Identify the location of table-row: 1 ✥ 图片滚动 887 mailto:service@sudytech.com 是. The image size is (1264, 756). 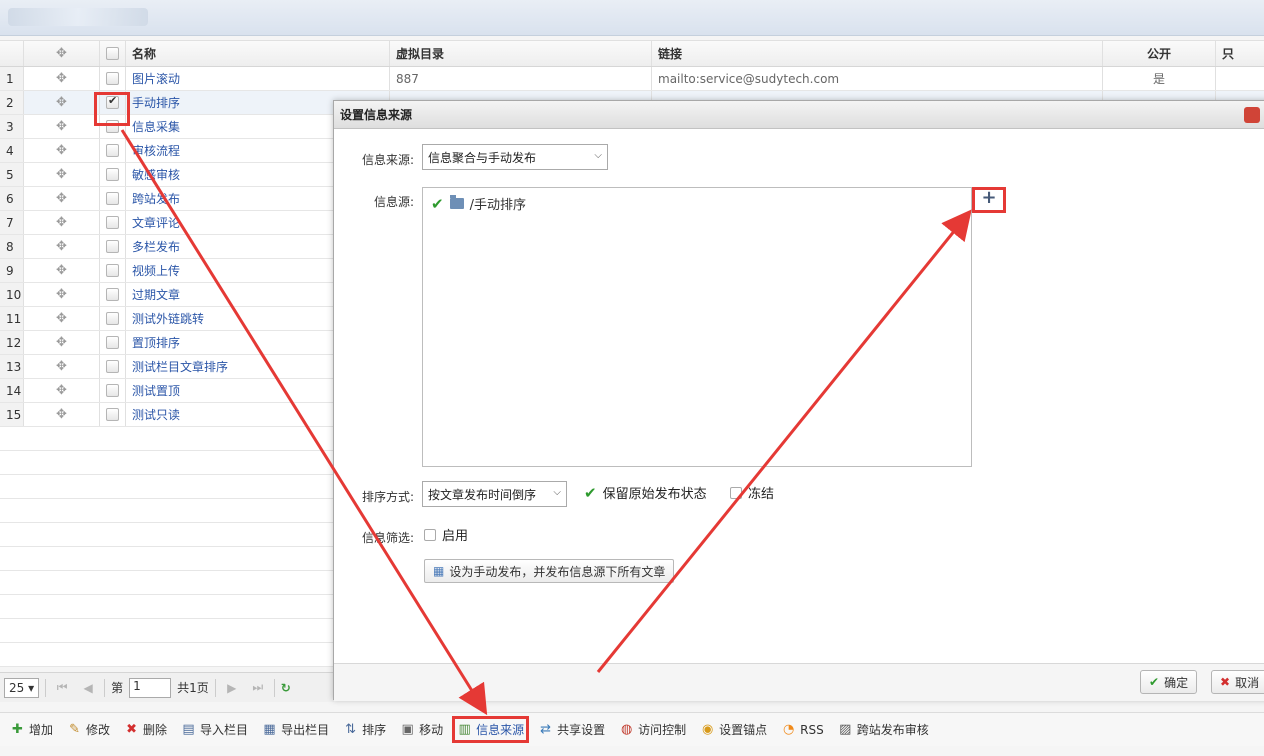
(632, 79).